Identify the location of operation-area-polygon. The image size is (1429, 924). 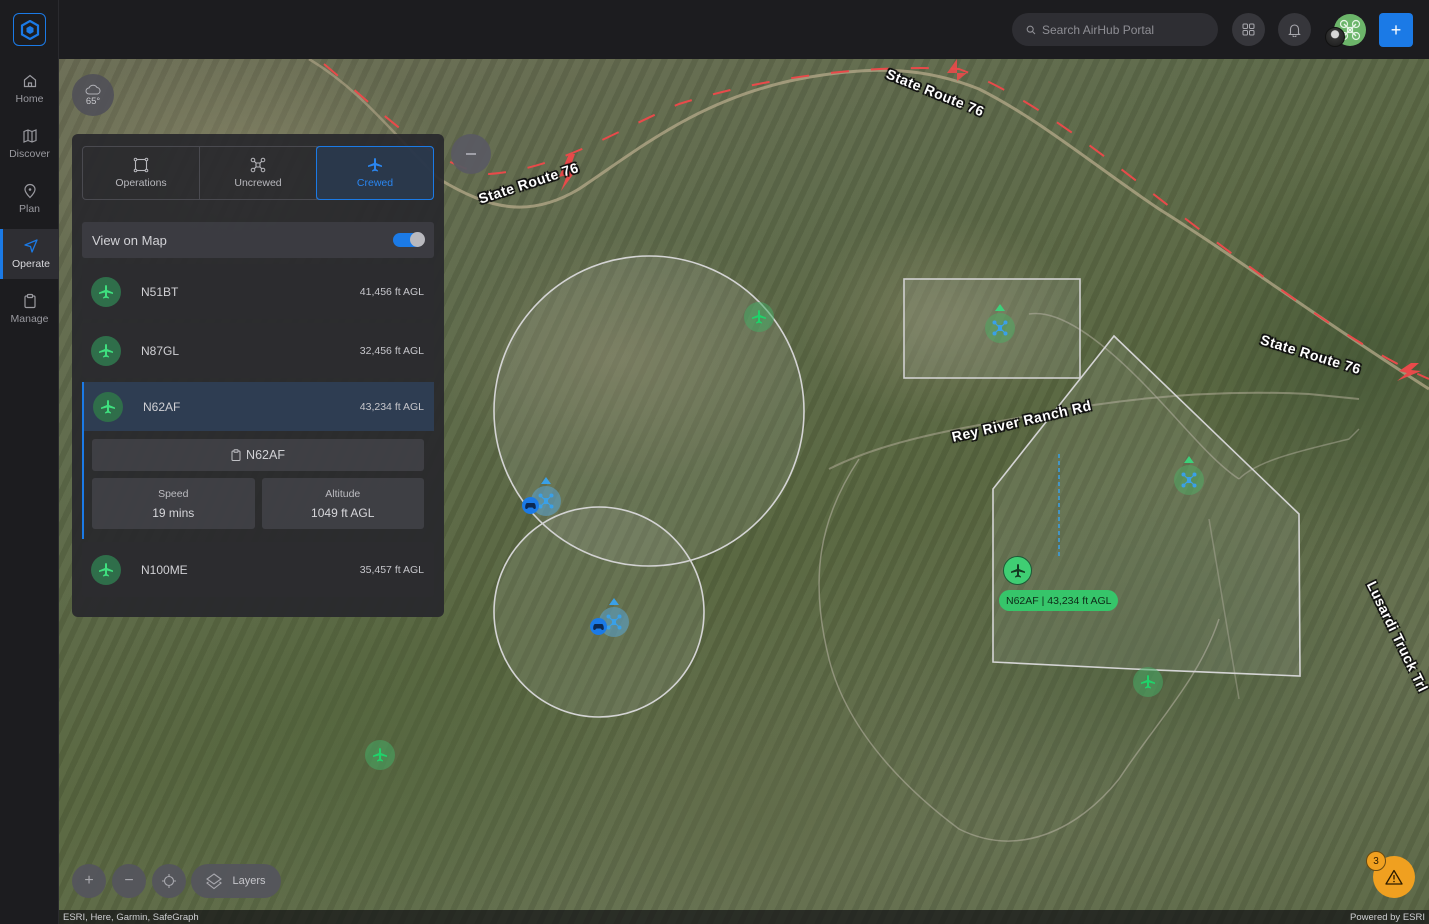
(1146, 505).